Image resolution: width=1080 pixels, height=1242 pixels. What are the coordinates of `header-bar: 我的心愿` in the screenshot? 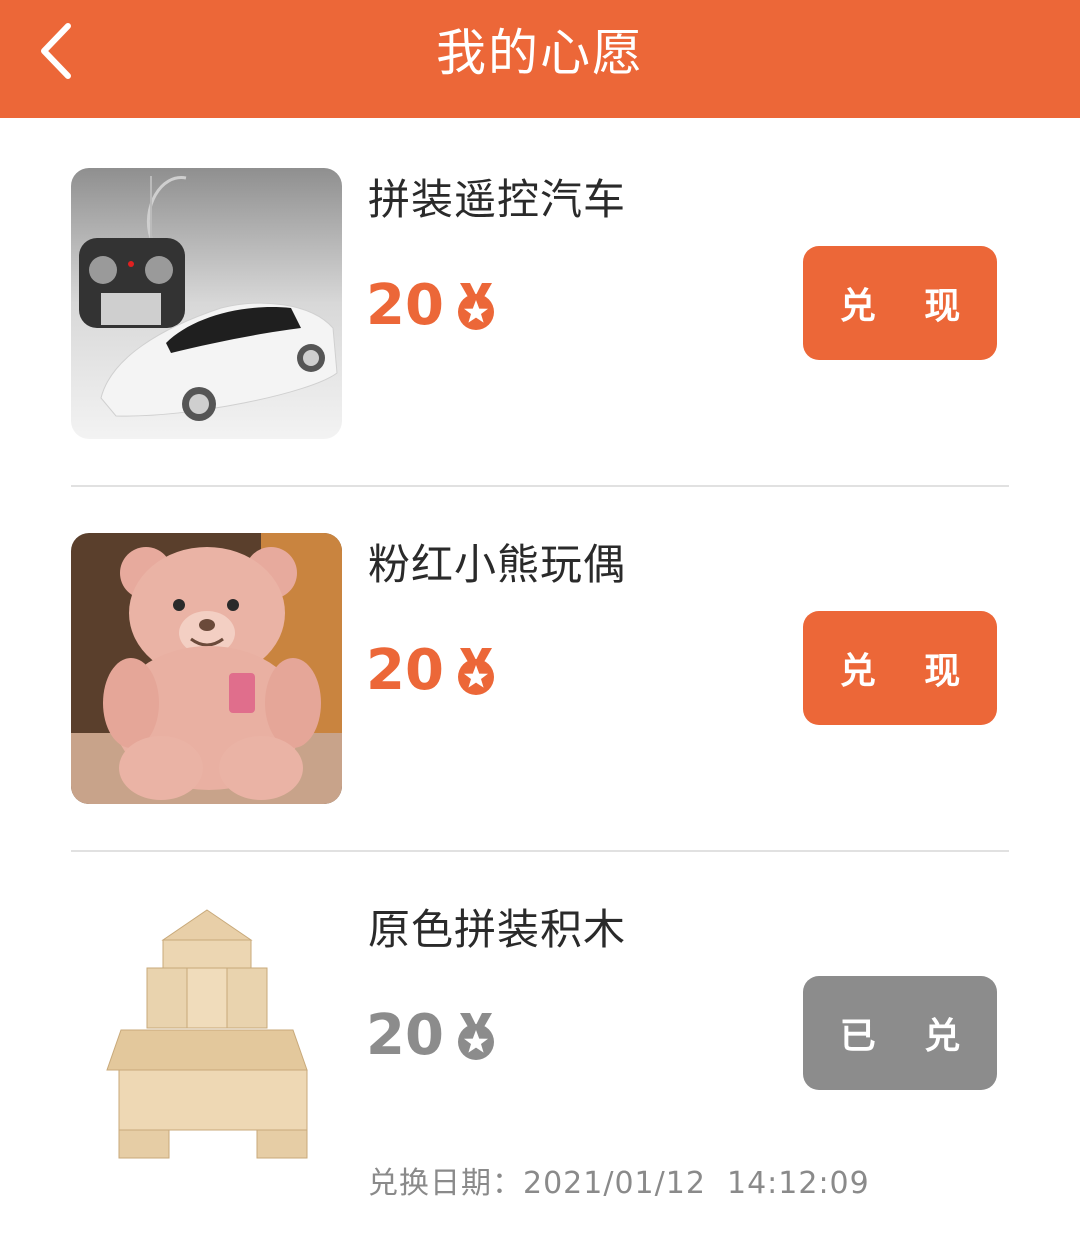 It's located at (540, 59).